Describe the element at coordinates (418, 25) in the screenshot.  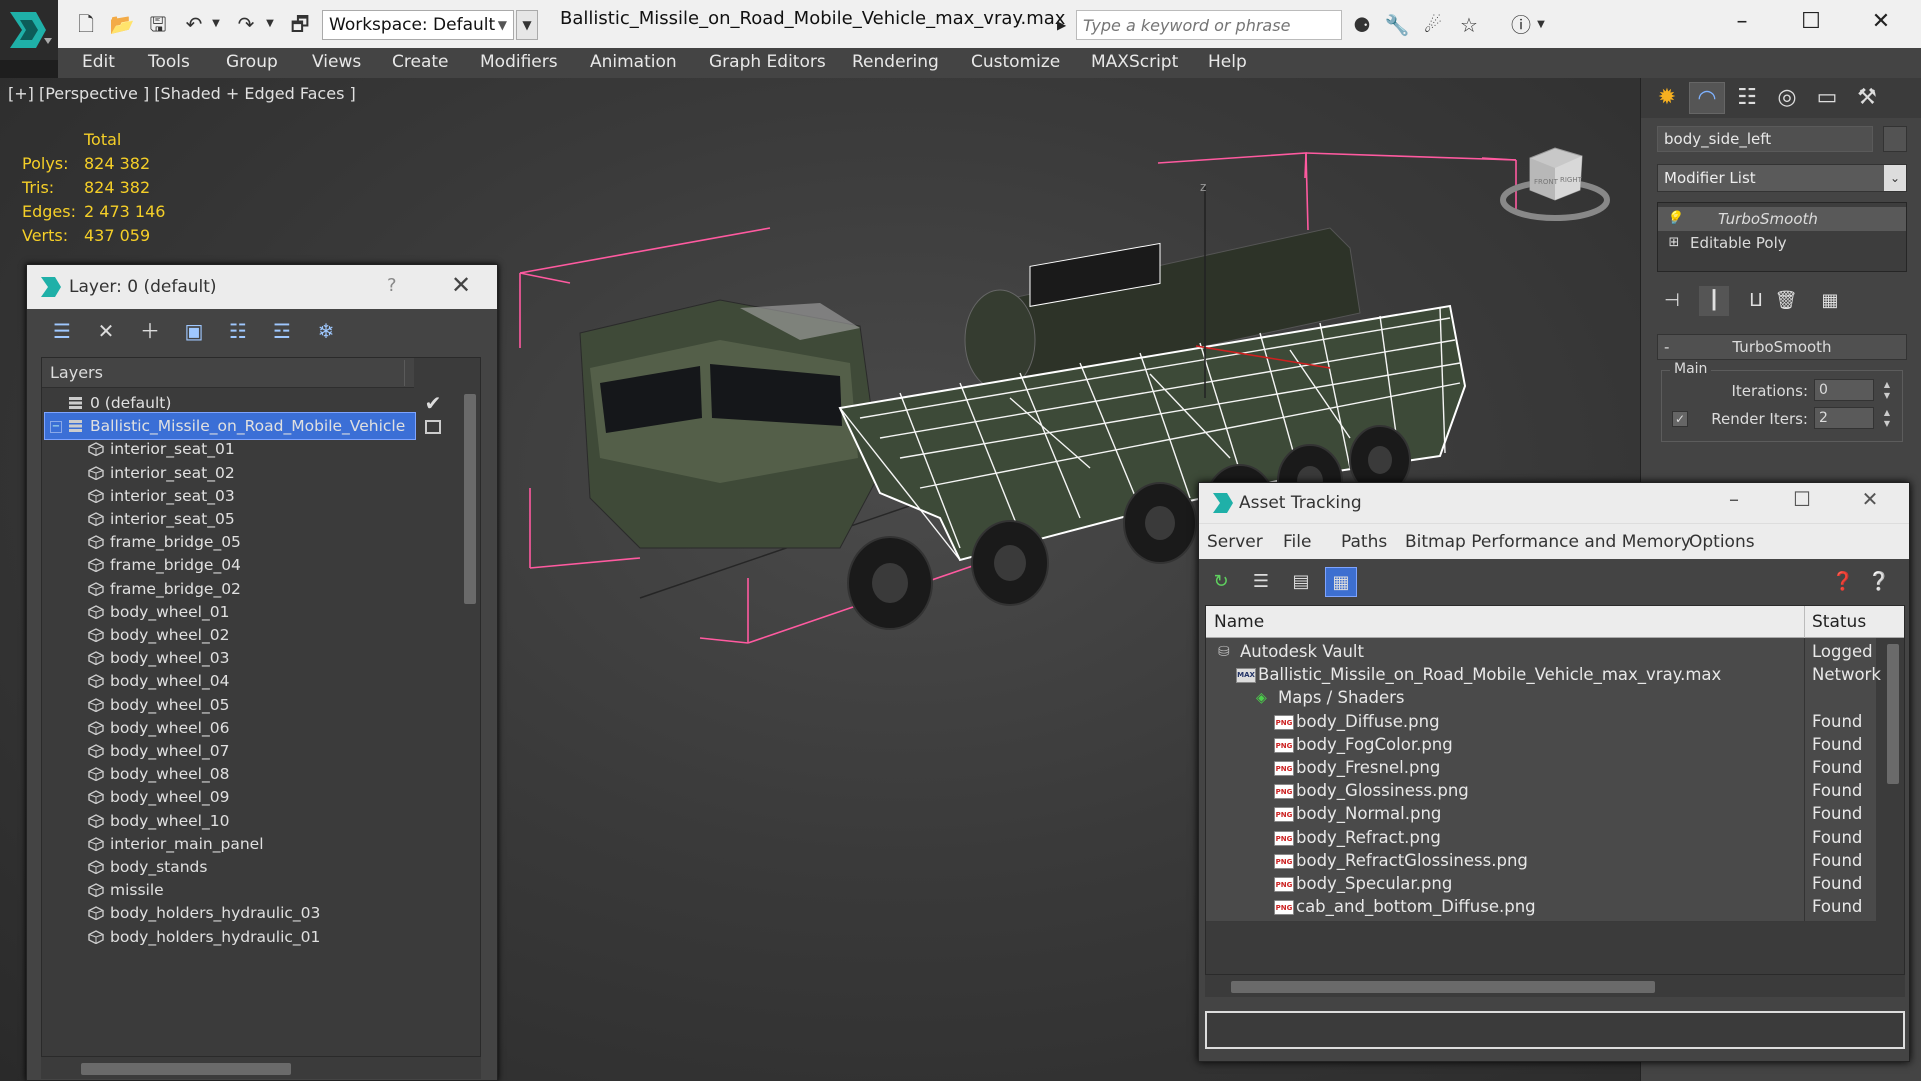
I see `workspace-selector: Workspace: Default ▼` at that location.